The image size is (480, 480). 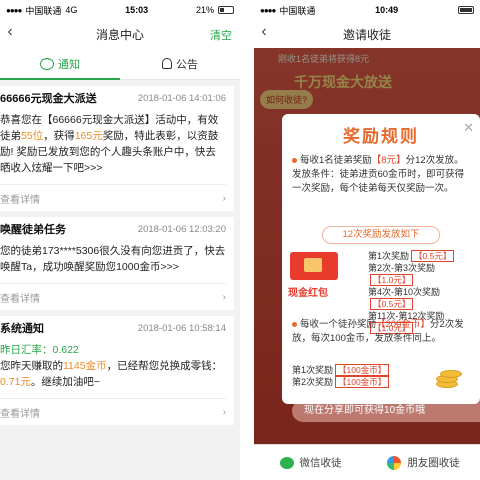 I want to click on rule-amount: 【8元】, so click(x=388, y=160).